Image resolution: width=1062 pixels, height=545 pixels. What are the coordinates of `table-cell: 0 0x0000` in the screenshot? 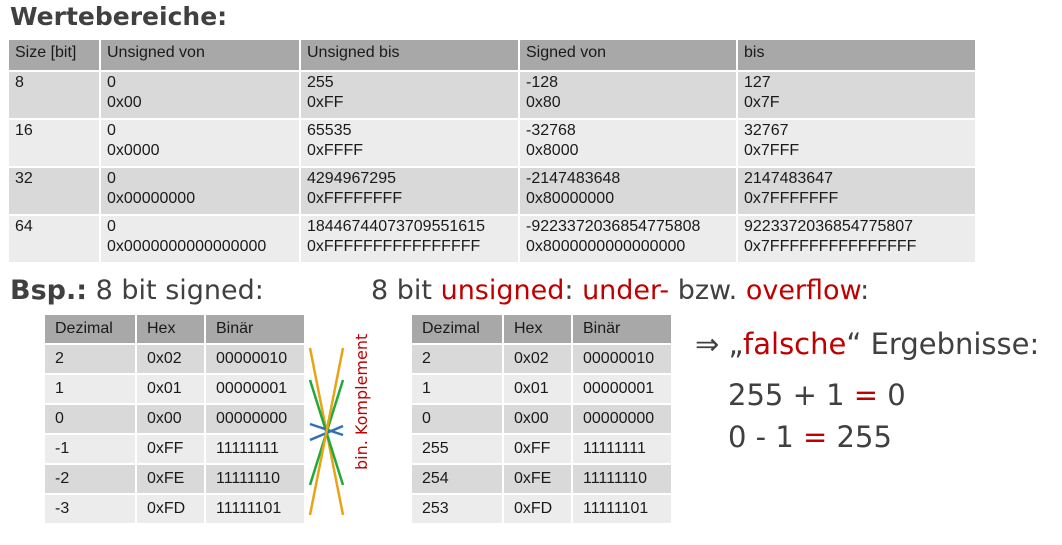 It's located at (200, 143).